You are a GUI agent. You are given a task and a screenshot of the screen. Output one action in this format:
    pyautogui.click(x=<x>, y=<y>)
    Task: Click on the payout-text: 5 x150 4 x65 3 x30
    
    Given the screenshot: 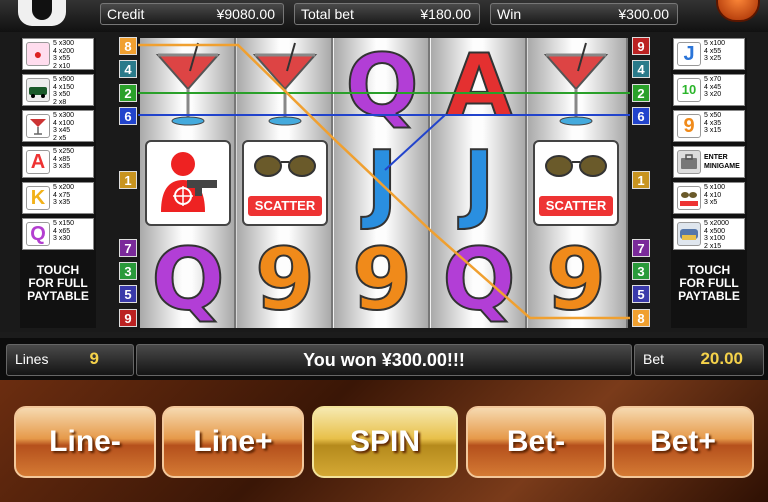 What is the action you would take?
    pyautogui.click(x=64, y=231)
    